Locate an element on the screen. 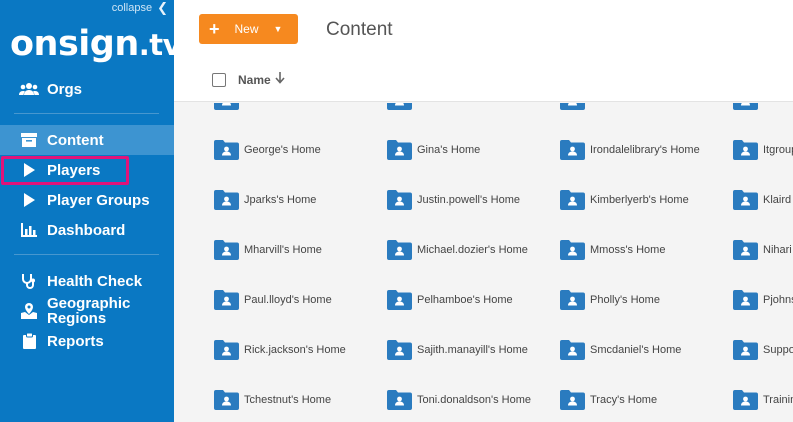  folder-item: Dean's Home is located at coordinates (640, 111).